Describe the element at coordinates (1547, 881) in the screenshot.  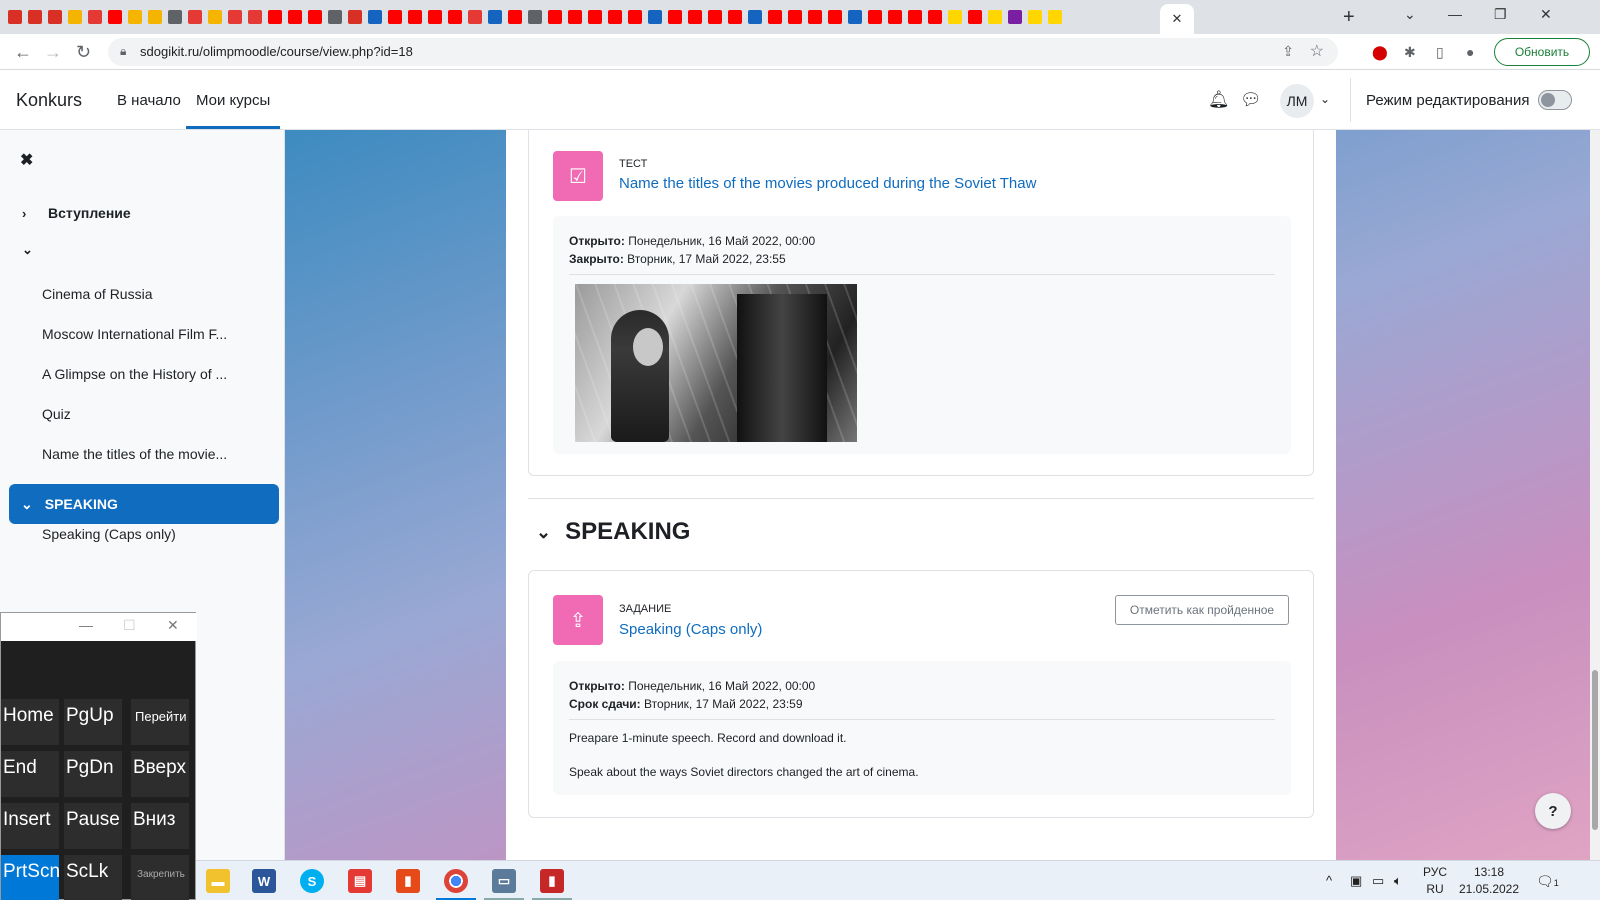
I see `notifications-icon: 🗨︎1` at that location.